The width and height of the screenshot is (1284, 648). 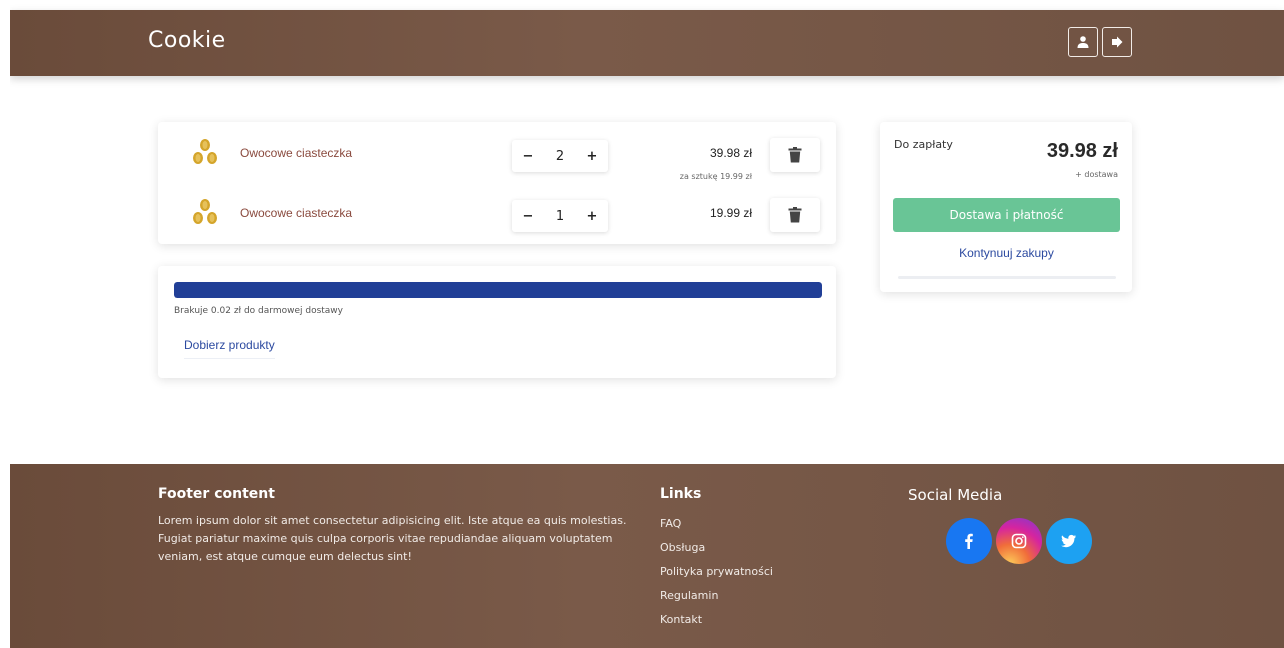 What do you see at coordinates (1096, 174) in the screenshot?
I see `delivery-extra-note: + dostawa` at bounding box center [1096, 174].